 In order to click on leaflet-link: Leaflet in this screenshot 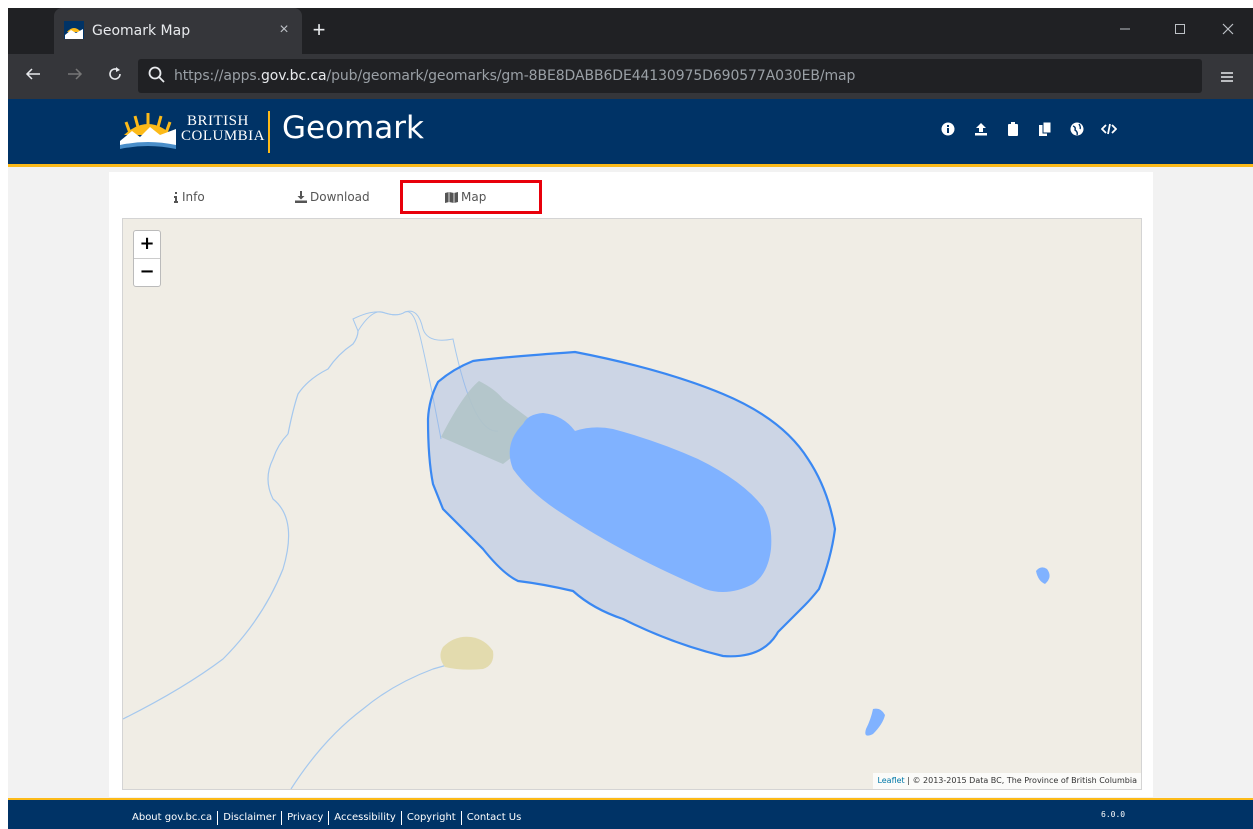, I will do `click(890, 780)`.